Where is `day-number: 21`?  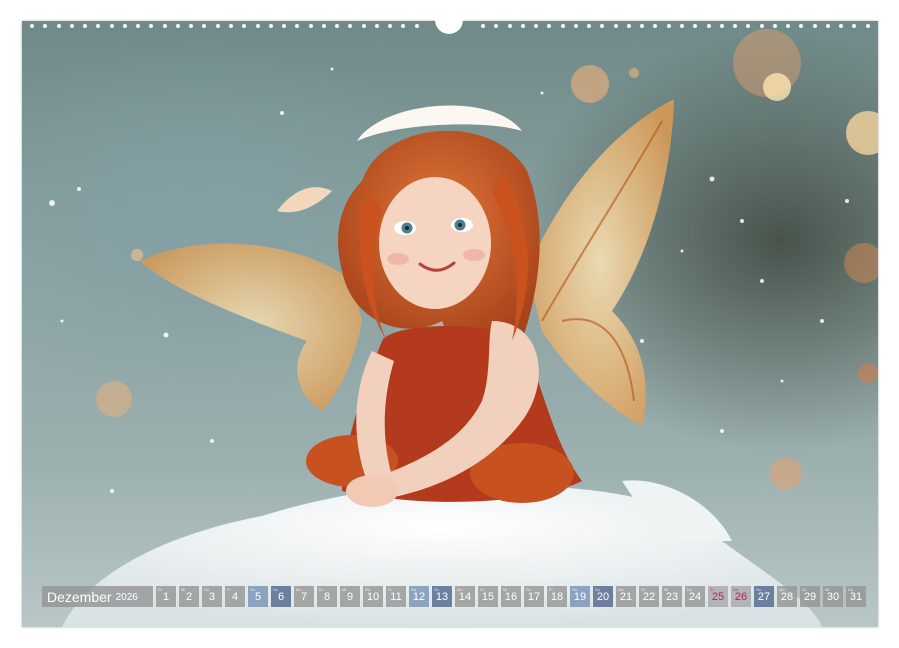 day-number: 21 is located at coordinates (626, 597).